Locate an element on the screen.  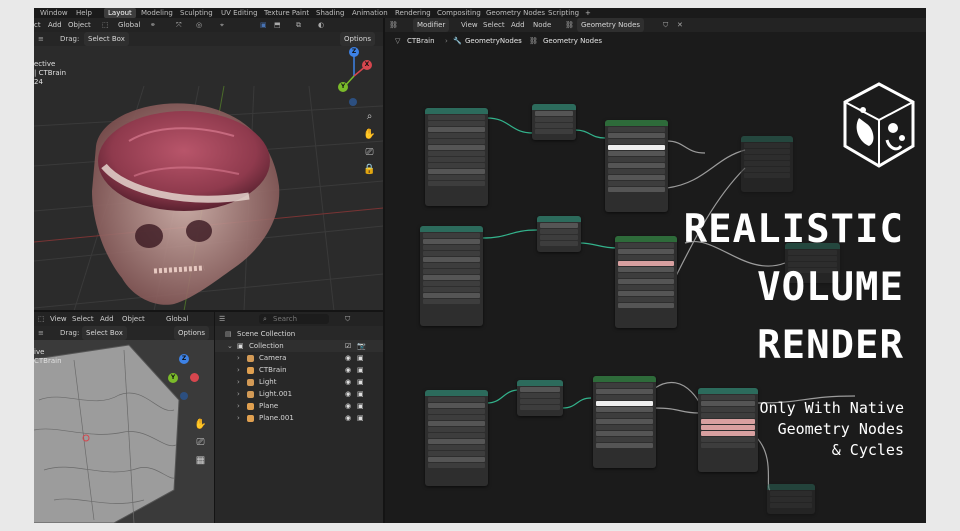
node-color-ramp is located at coordinates (728, 430).